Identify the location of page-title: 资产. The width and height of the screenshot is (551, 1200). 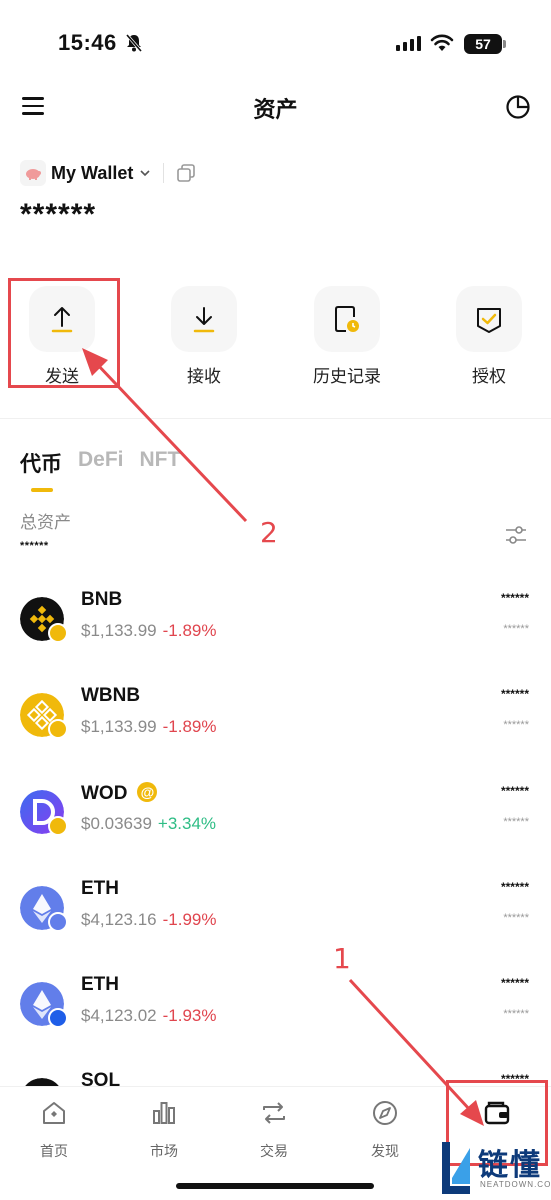
(275, 109).